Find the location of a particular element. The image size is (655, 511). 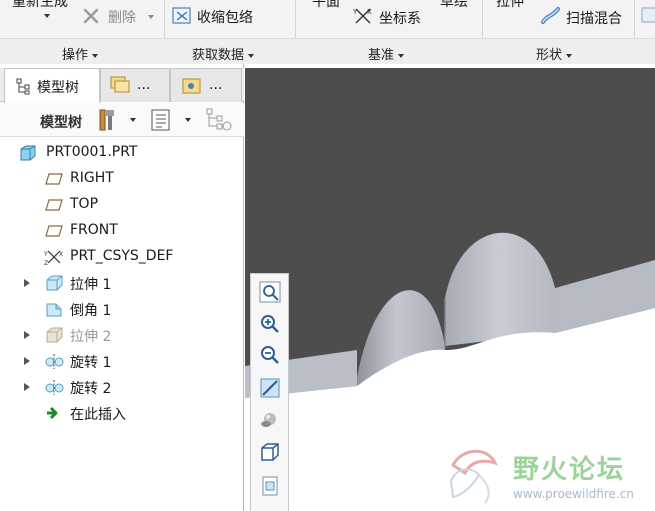

csys-button: Y X 坐标系 is located at coordinates (392, 17).